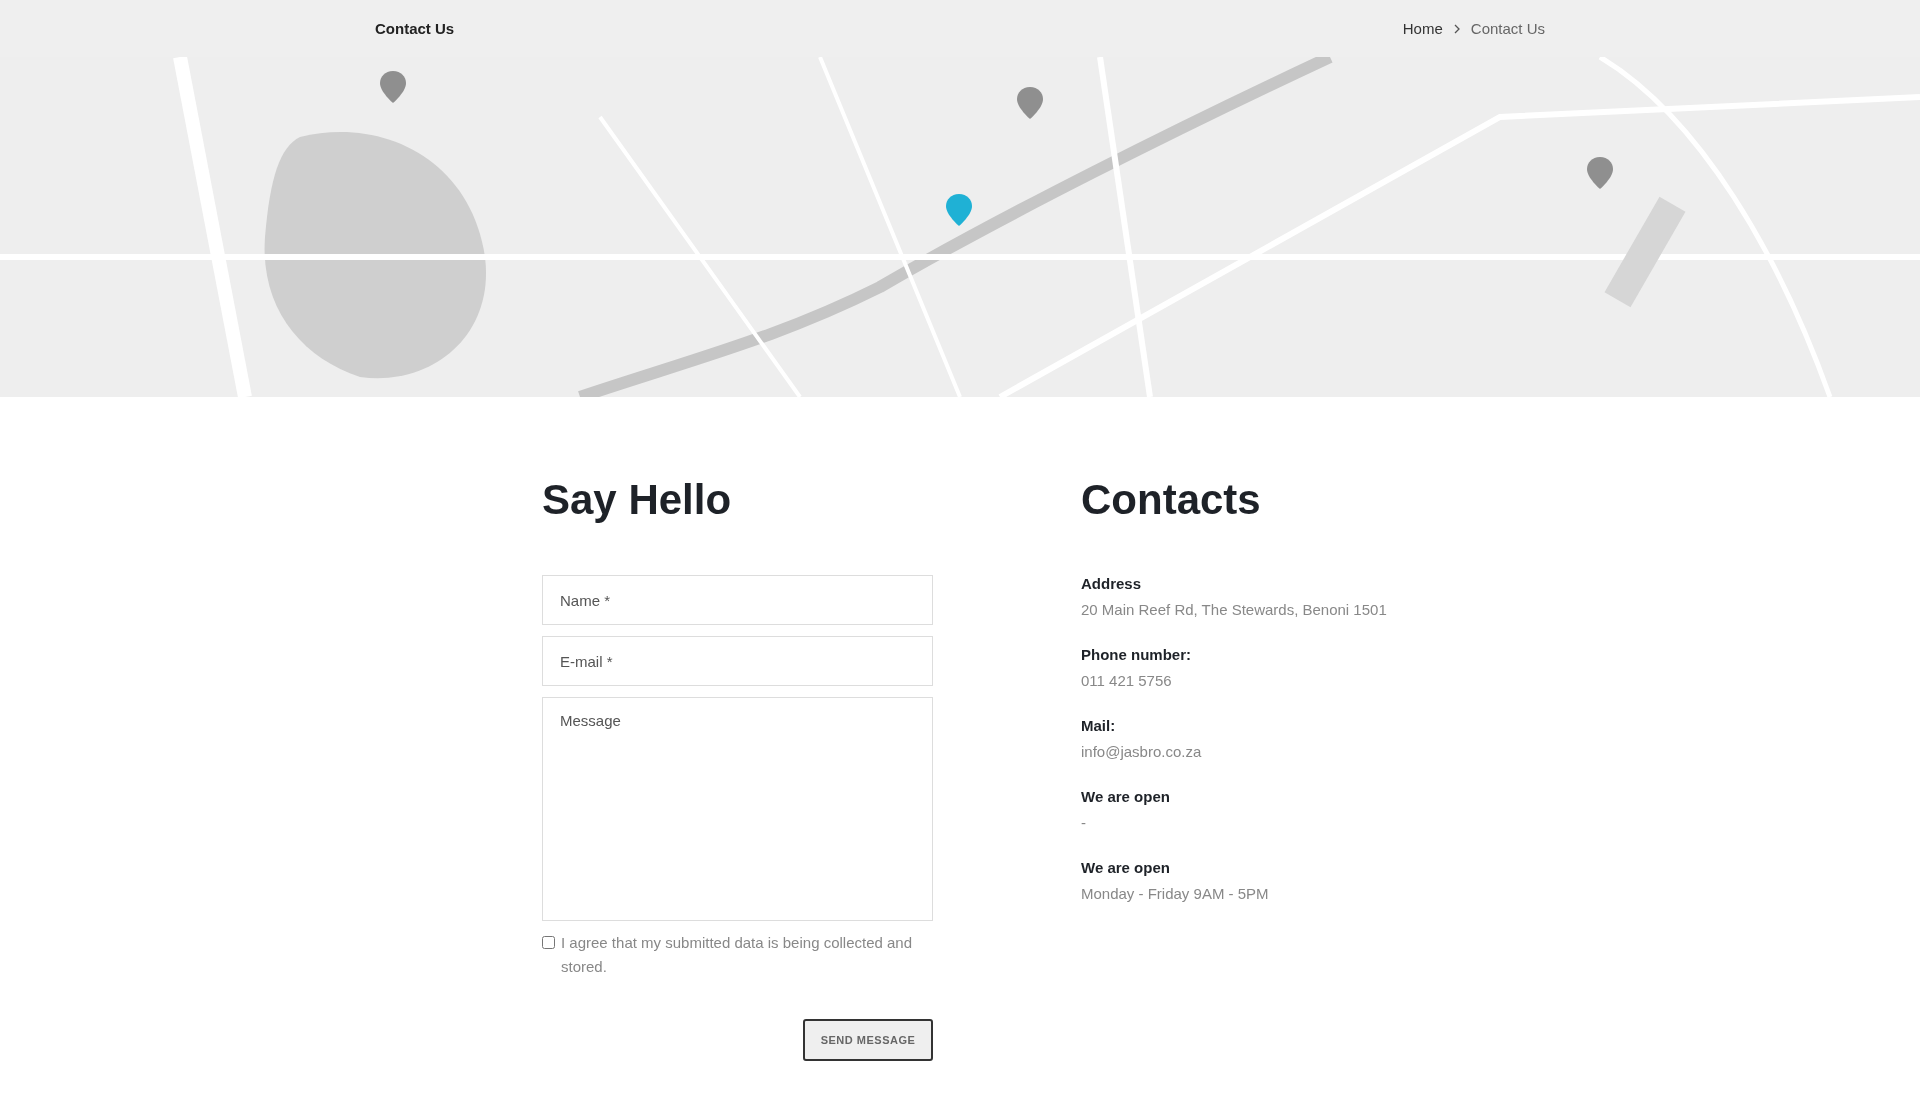 The width and height of the screenshot is (1920, 1105). Describe the element at coordinates (1507, 28) in the screenshot. I see `breadcrumb-link: Contact Us` at that location.